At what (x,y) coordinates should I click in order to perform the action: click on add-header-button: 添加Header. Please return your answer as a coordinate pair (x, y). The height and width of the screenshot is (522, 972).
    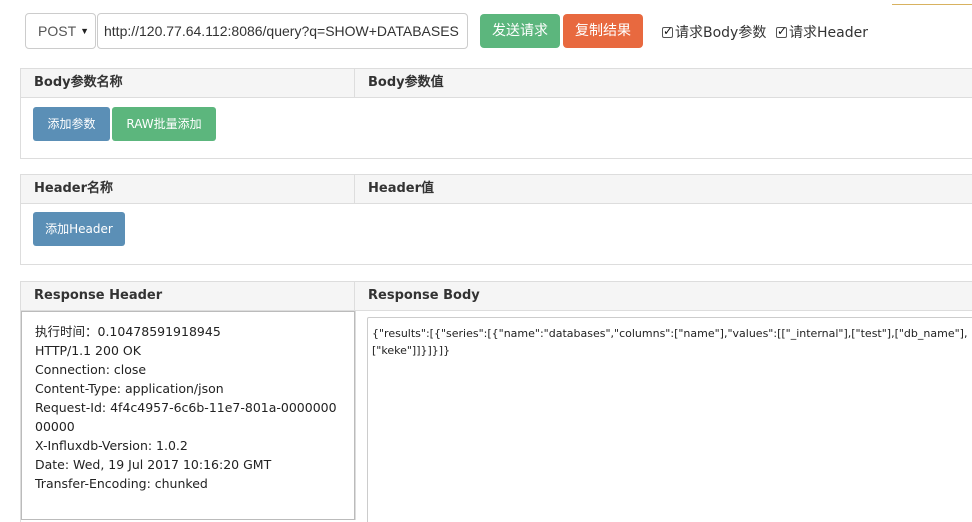
    Looking at the image, I should click on (79, 229).